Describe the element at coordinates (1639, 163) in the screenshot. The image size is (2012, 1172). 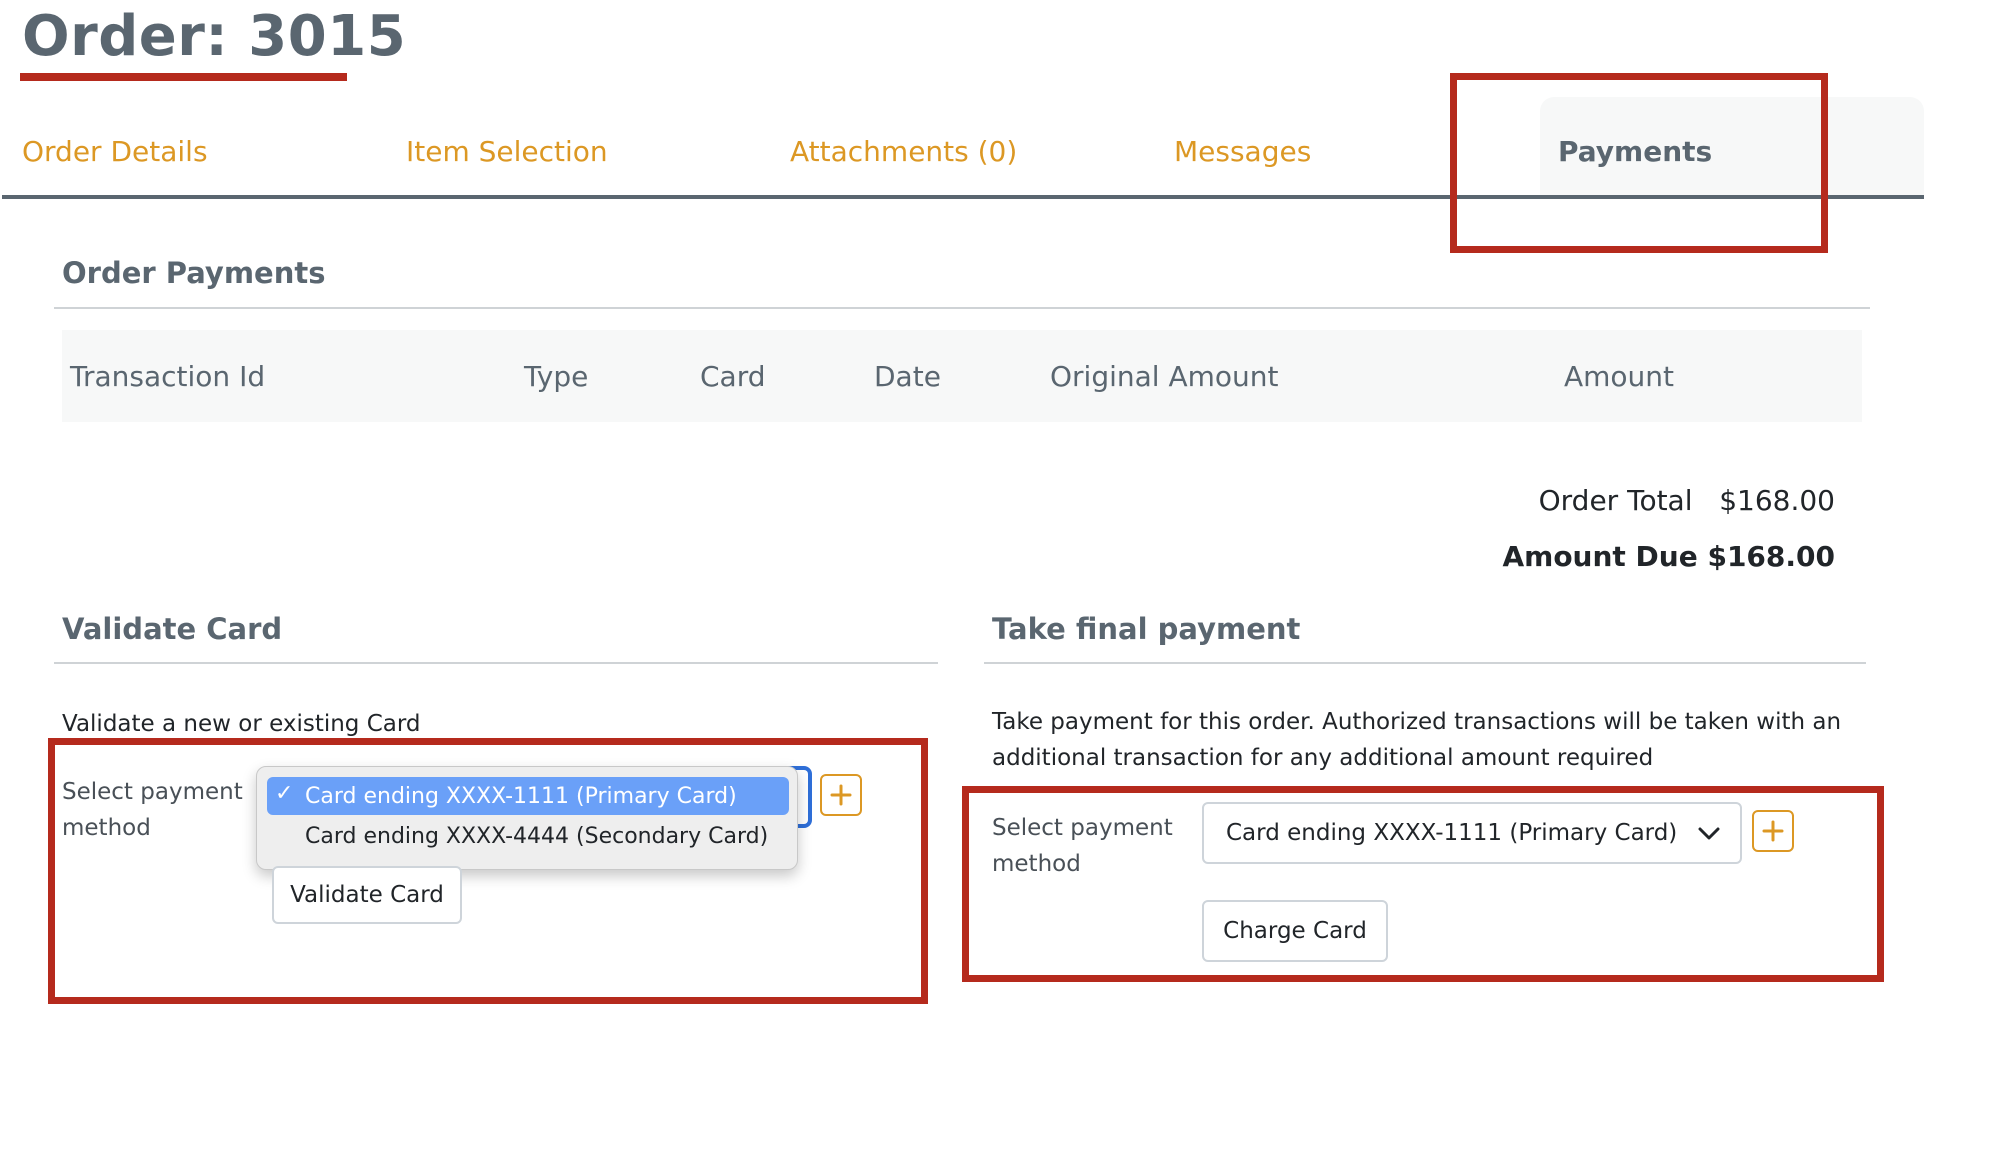
I see `annotation-box-payments-tab` at that location.